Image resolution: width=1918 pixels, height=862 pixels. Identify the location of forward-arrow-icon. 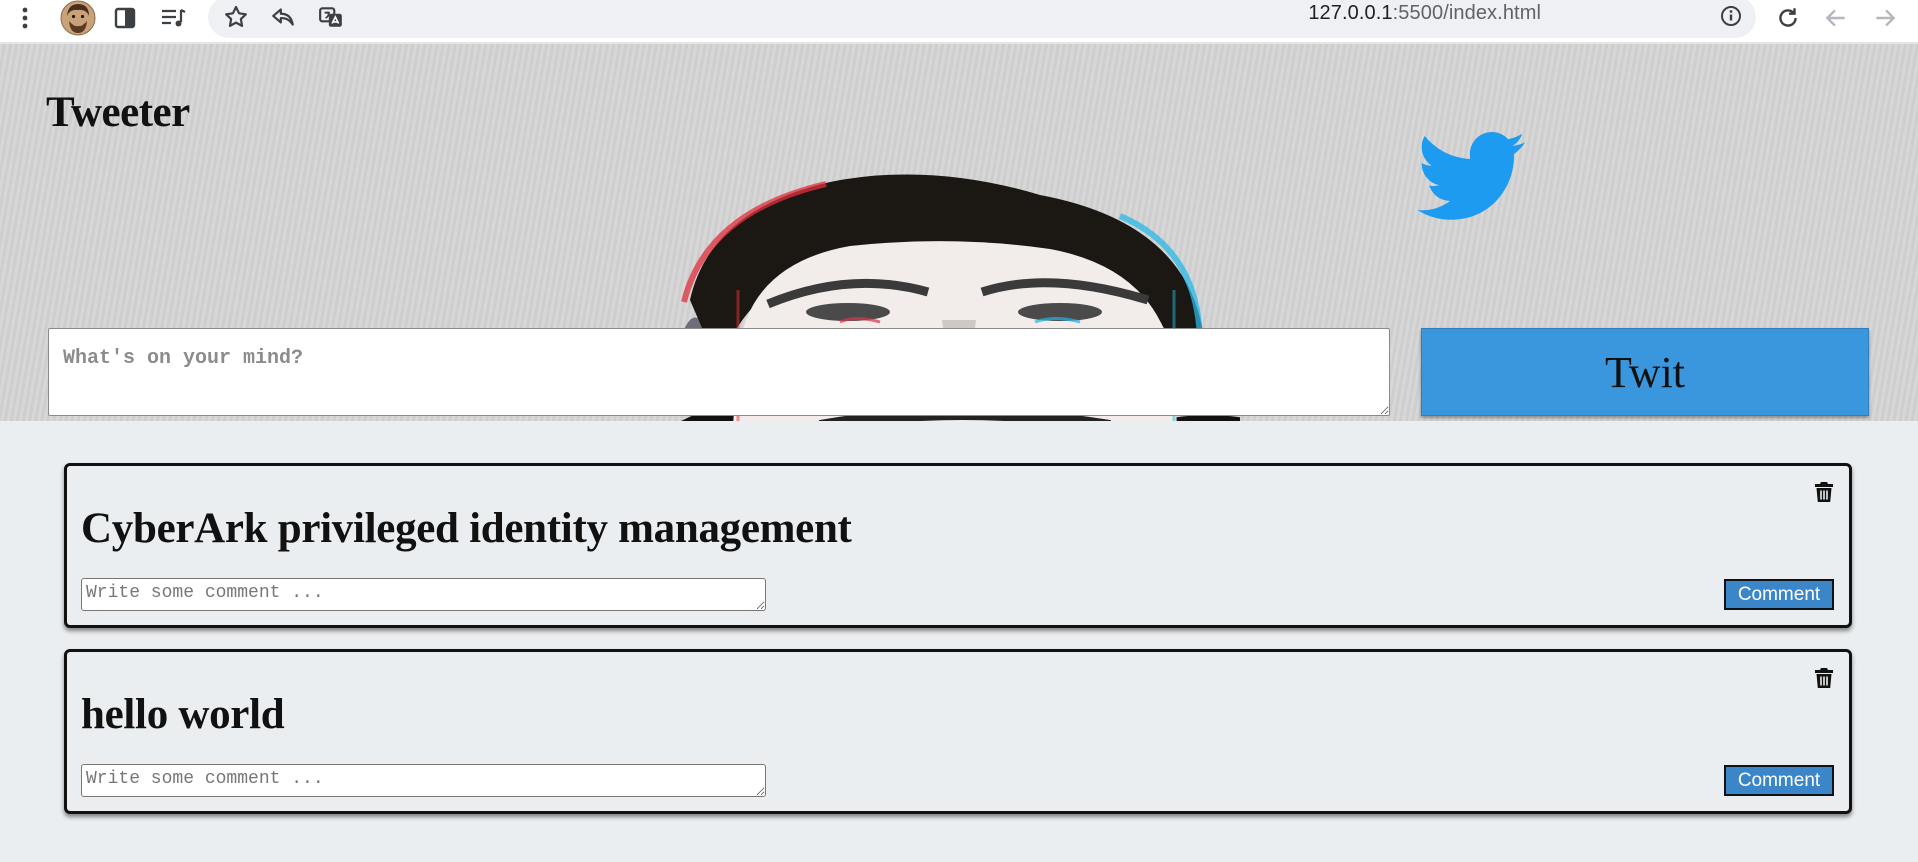
(1885, 18).